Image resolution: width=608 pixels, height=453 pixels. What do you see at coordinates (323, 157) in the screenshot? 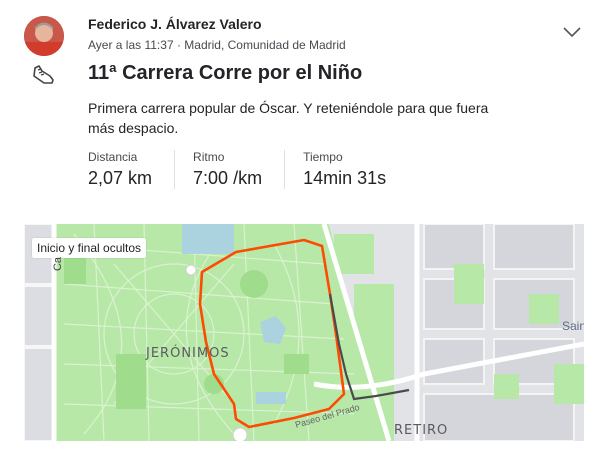
I see `stat-label: Tiempo` at bounding box center [323, 157].